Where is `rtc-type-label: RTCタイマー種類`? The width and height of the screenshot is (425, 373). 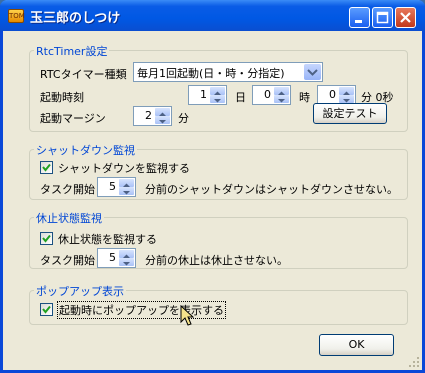 rtc-type-label: RTCタイマー種類 is located at coordinates (83, 74).